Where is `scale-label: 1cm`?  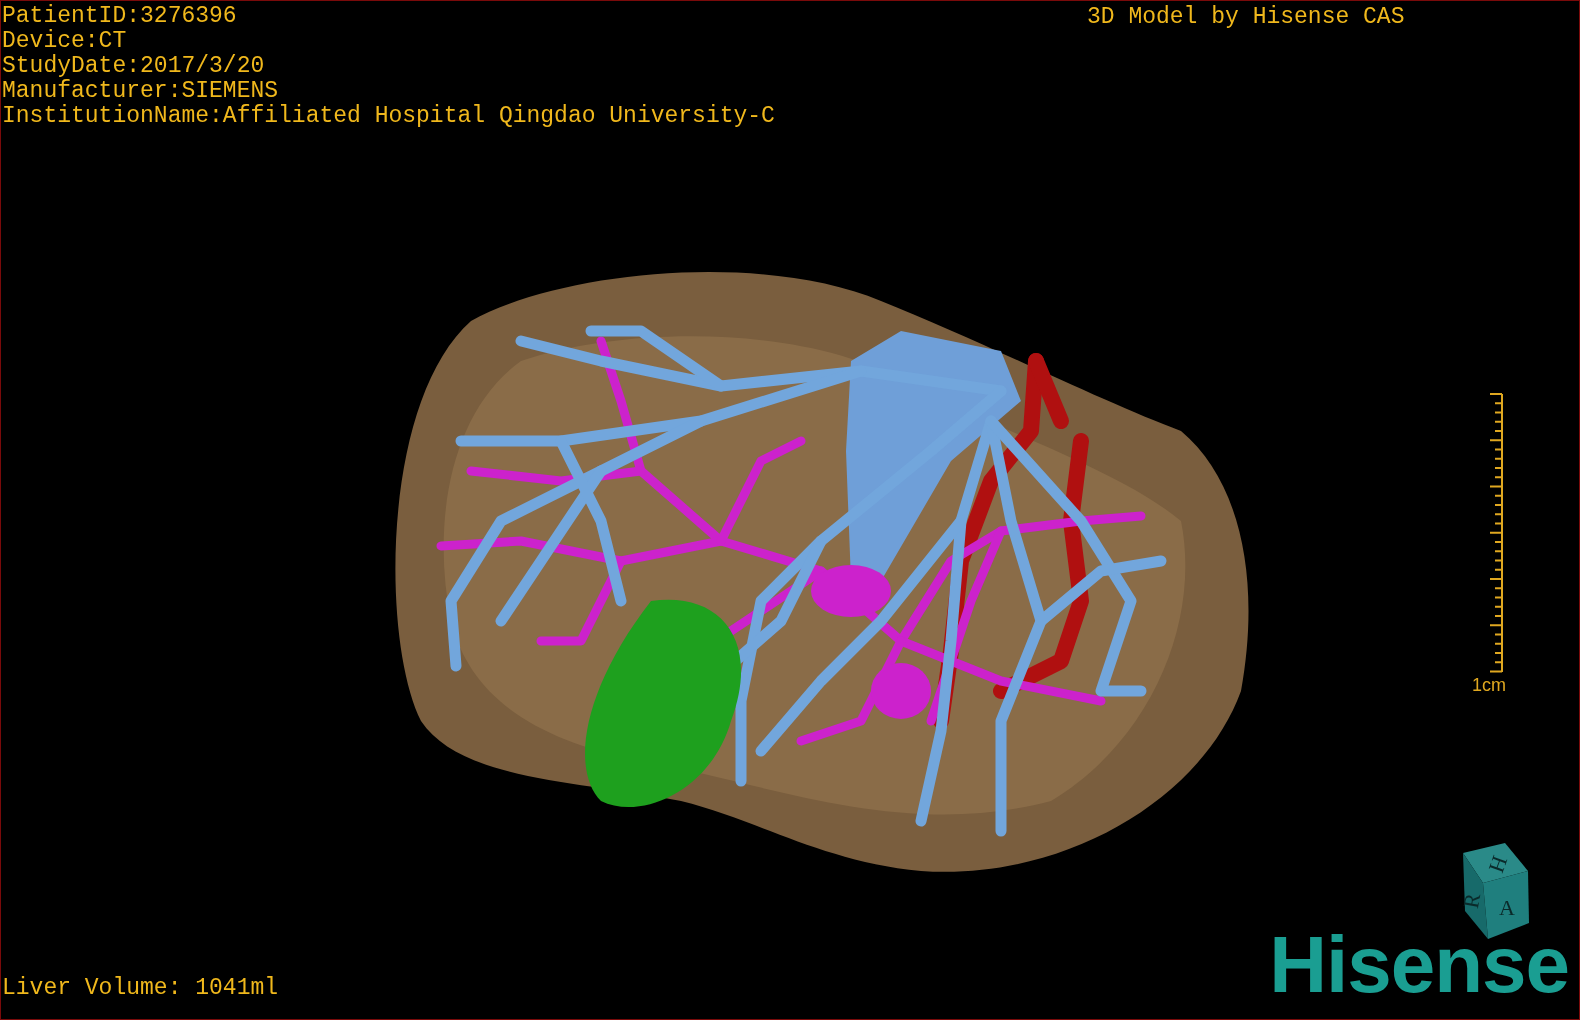 scale-label: 1cm is located at coordinates (1489, 685).